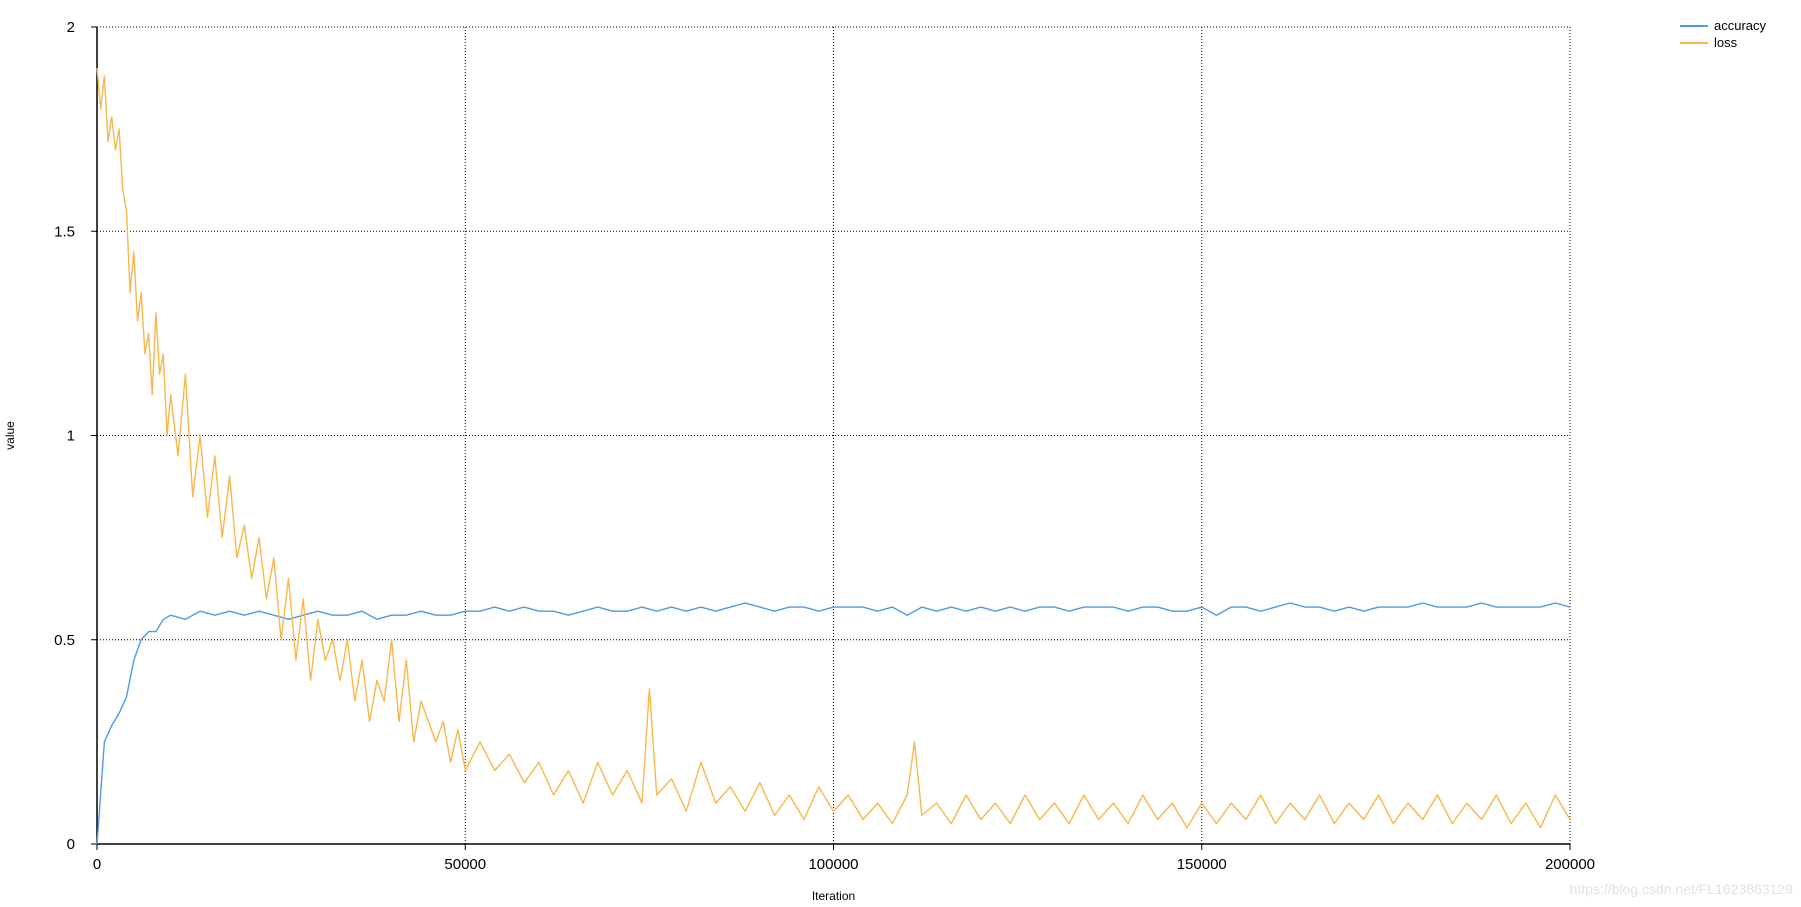 Image resolution: width=1801 pixels, height=907 pixels. What do you see at coordinates (71, 27) in the screenshot?
I see `y-tick-label: 2` at bounding box center [71, 27].